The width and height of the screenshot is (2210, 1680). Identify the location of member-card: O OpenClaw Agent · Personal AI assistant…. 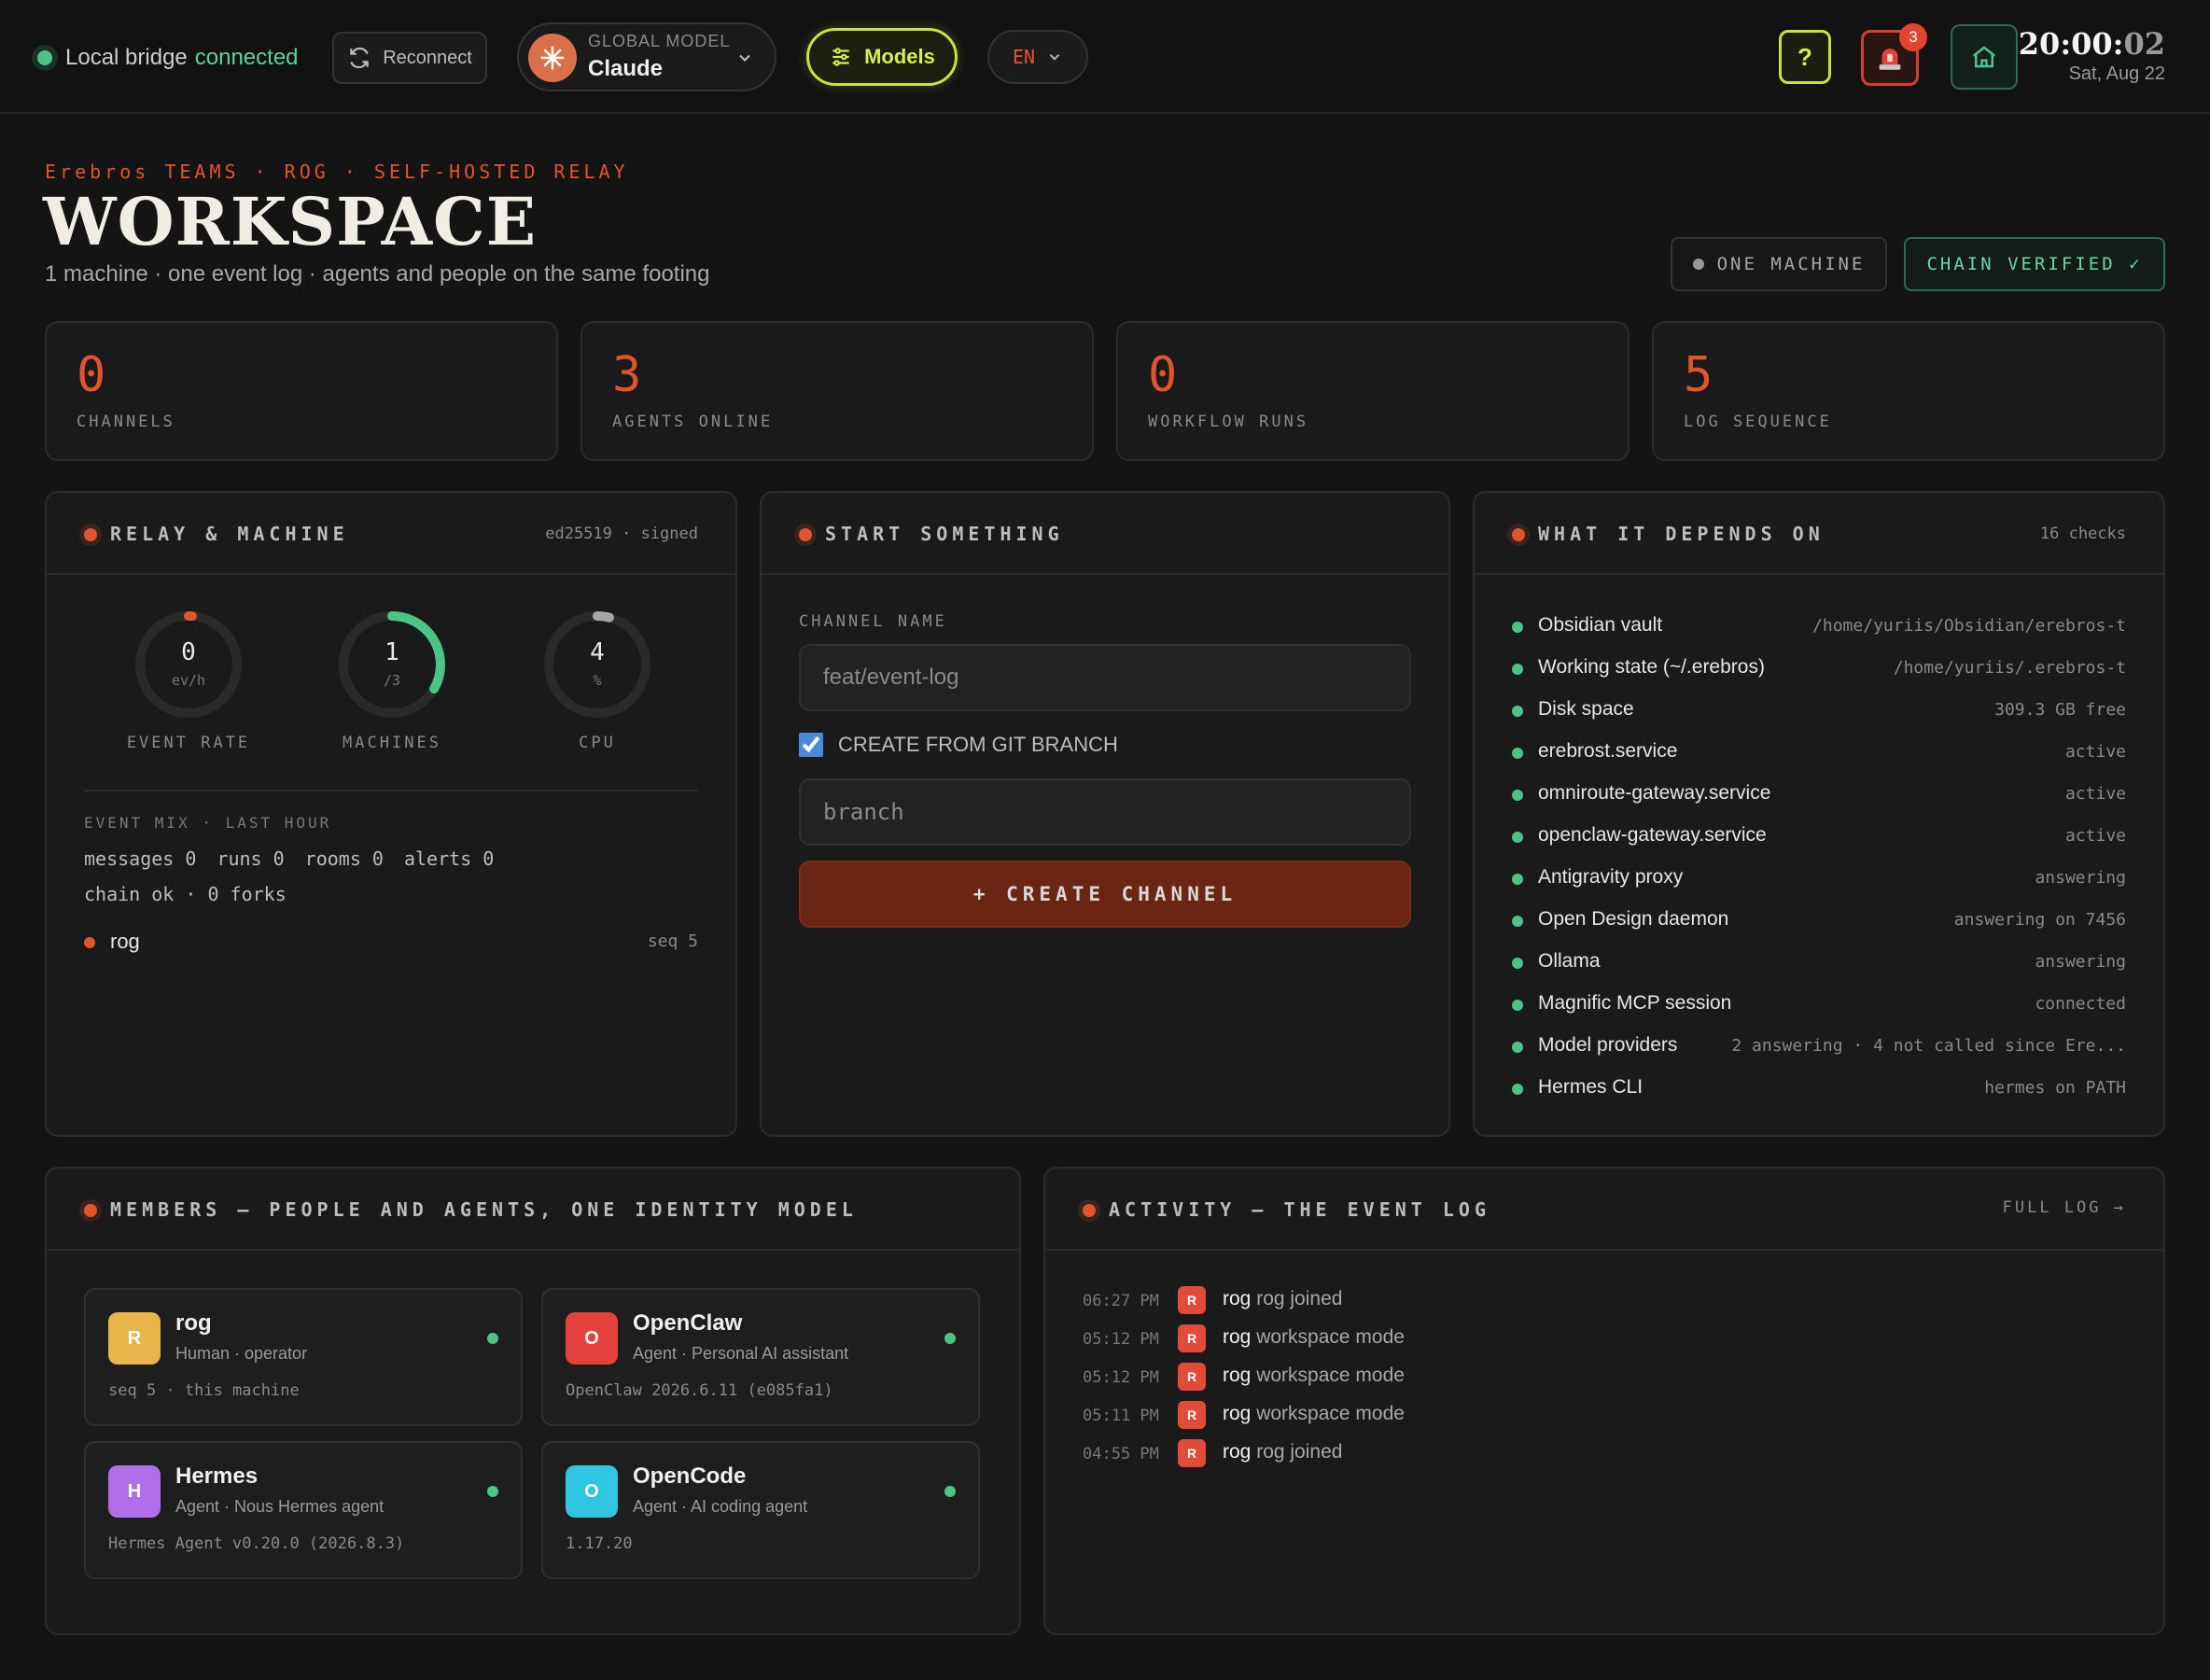
(760, 1357).